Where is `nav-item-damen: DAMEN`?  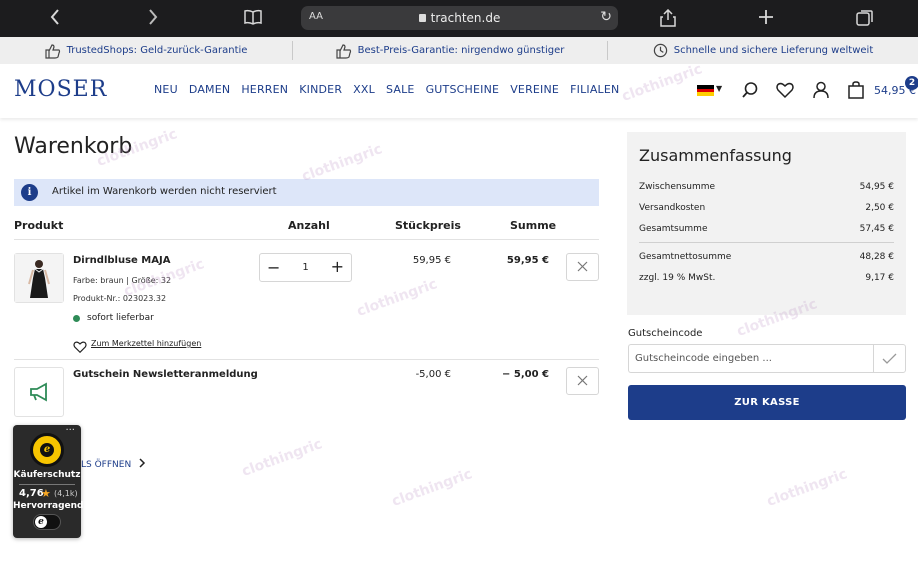 nav-item-damen: DAMEN is located at coordinates (209, 89).